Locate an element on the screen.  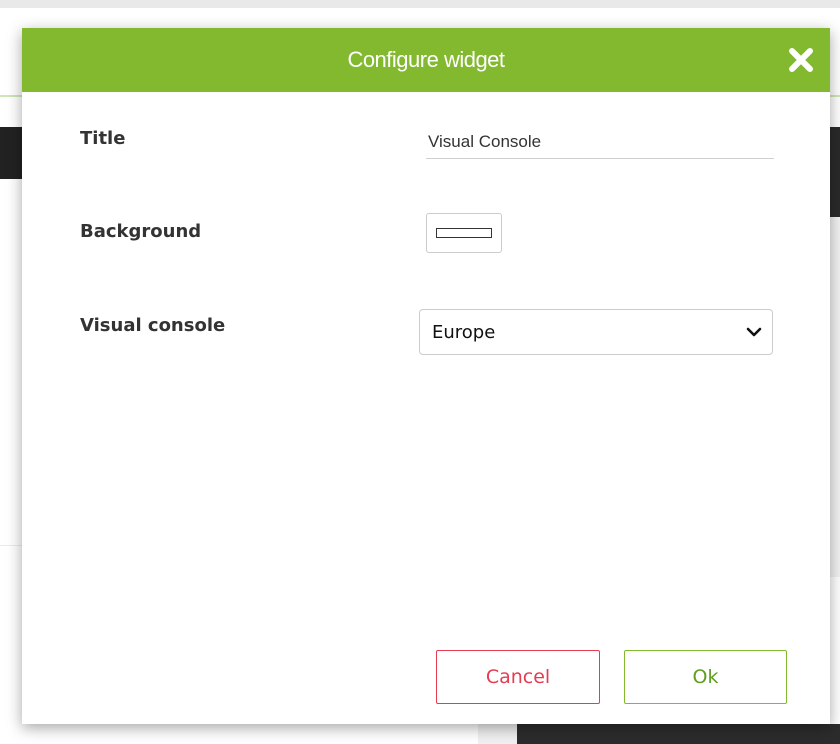
chevron-down-icon is located at coordinates (754, 332).